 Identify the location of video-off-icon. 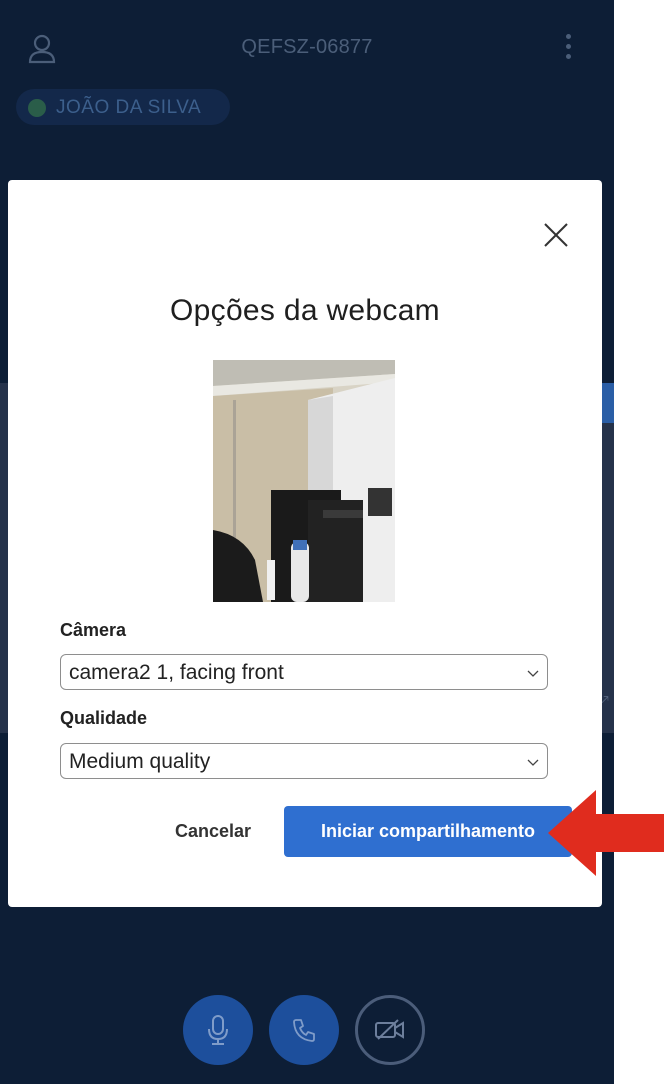
(389, 1029).